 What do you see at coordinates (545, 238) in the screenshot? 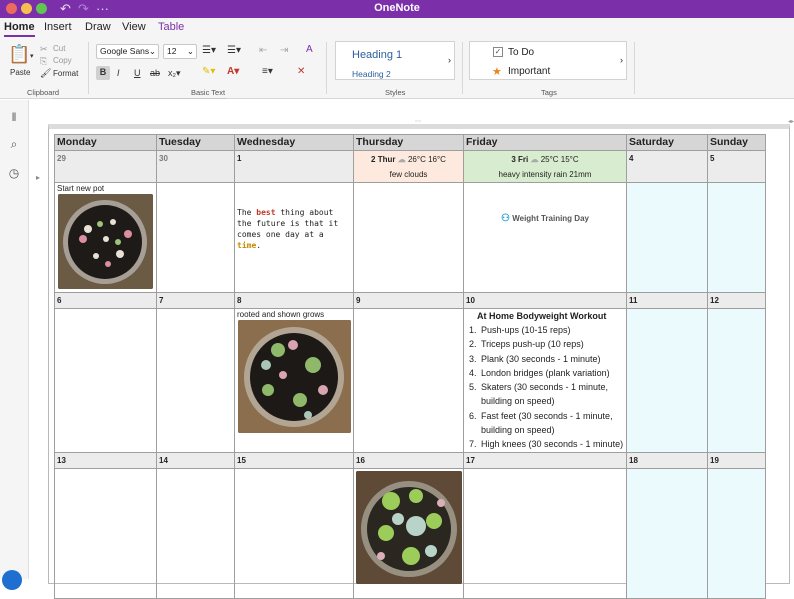
I see `content-cell: ⚇ Weight Training Day` at bounding box center [545, 238].